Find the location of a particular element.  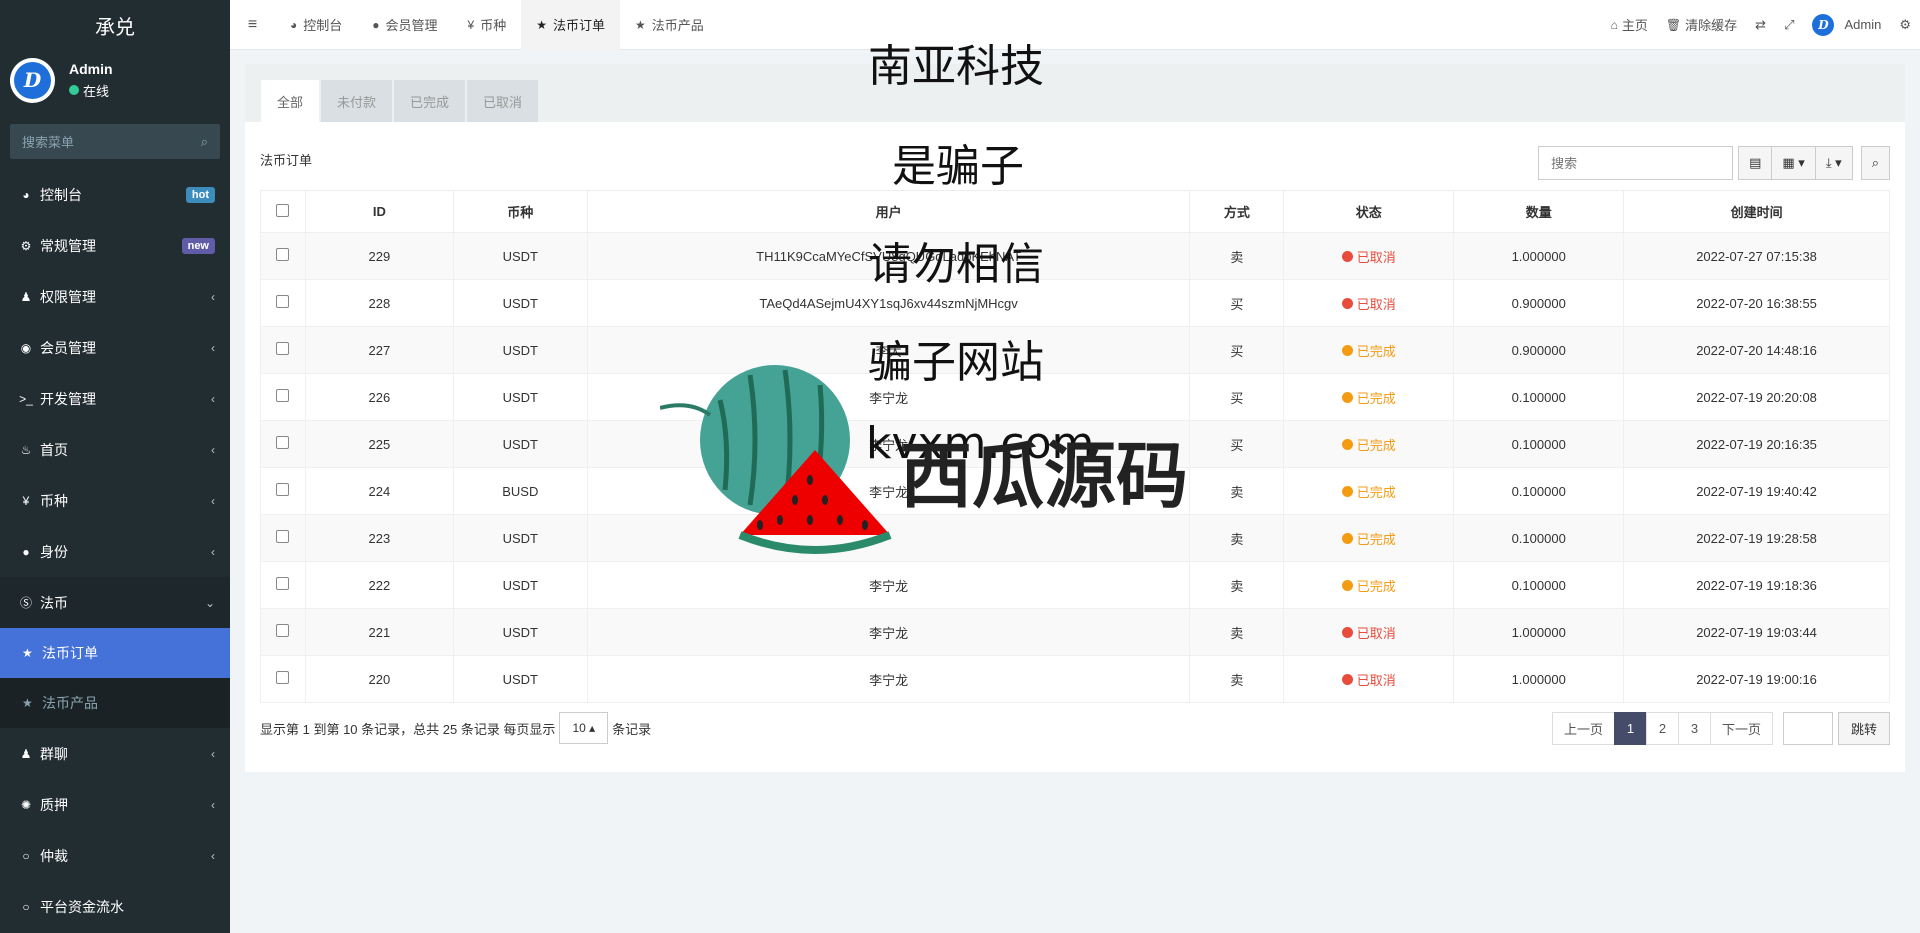

clear-cache-button: 🗑 清除缓存 is located at coordinates (1701, 24).